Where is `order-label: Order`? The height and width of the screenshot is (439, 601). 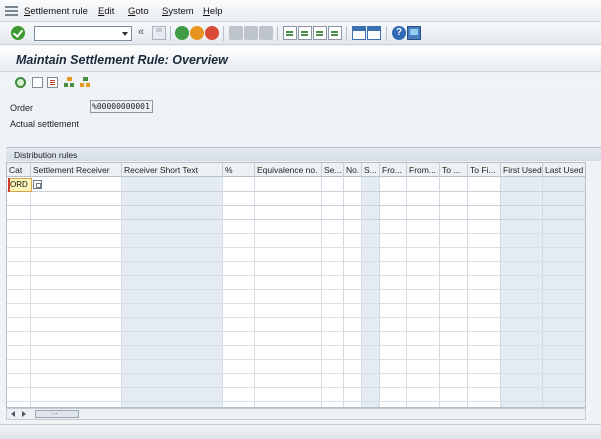 order-label: Order is located at coordinates (22, 108).